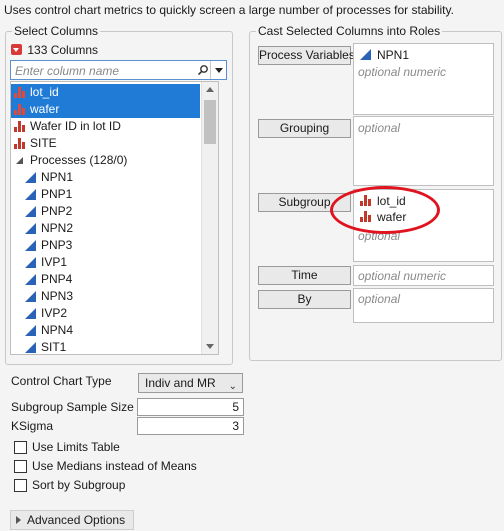 Image resolution: width=504 pixels, height=531 pixels. What do you see at coordinates (20, 466) in the screenshot?
I see `use-medians-checkbox` at bounding box center [20, 466].